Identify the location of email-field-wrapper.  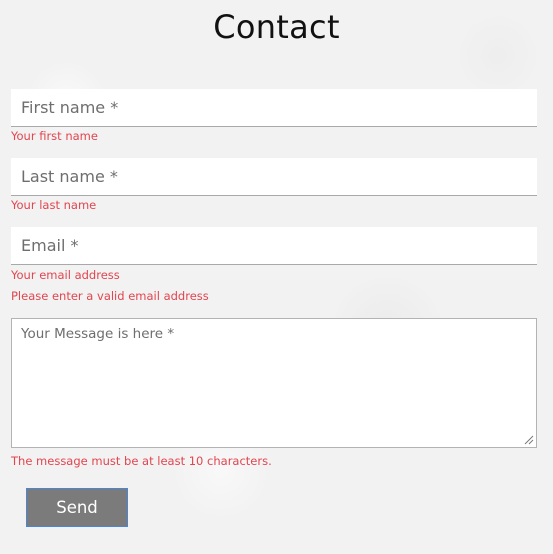
(274, 246).